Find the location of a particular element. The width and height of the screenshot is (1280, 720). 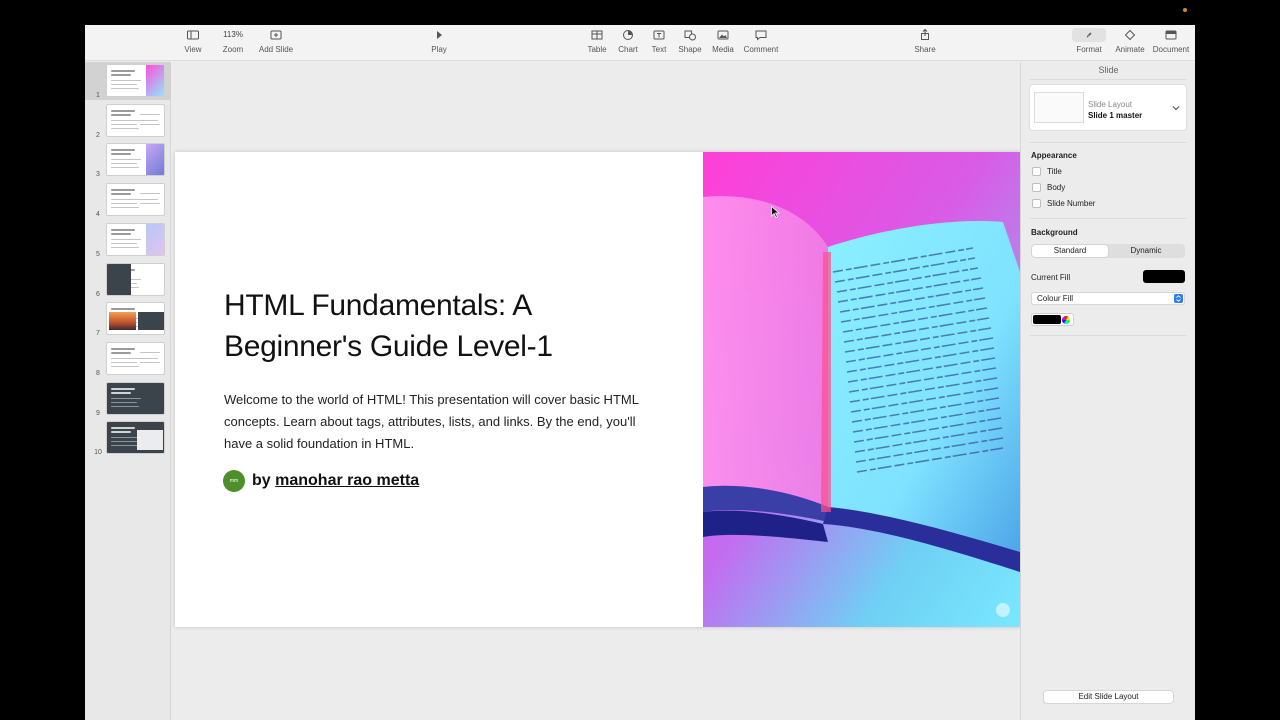

slide-thumbnail-row: 6 is located at coordinates (128, 280).